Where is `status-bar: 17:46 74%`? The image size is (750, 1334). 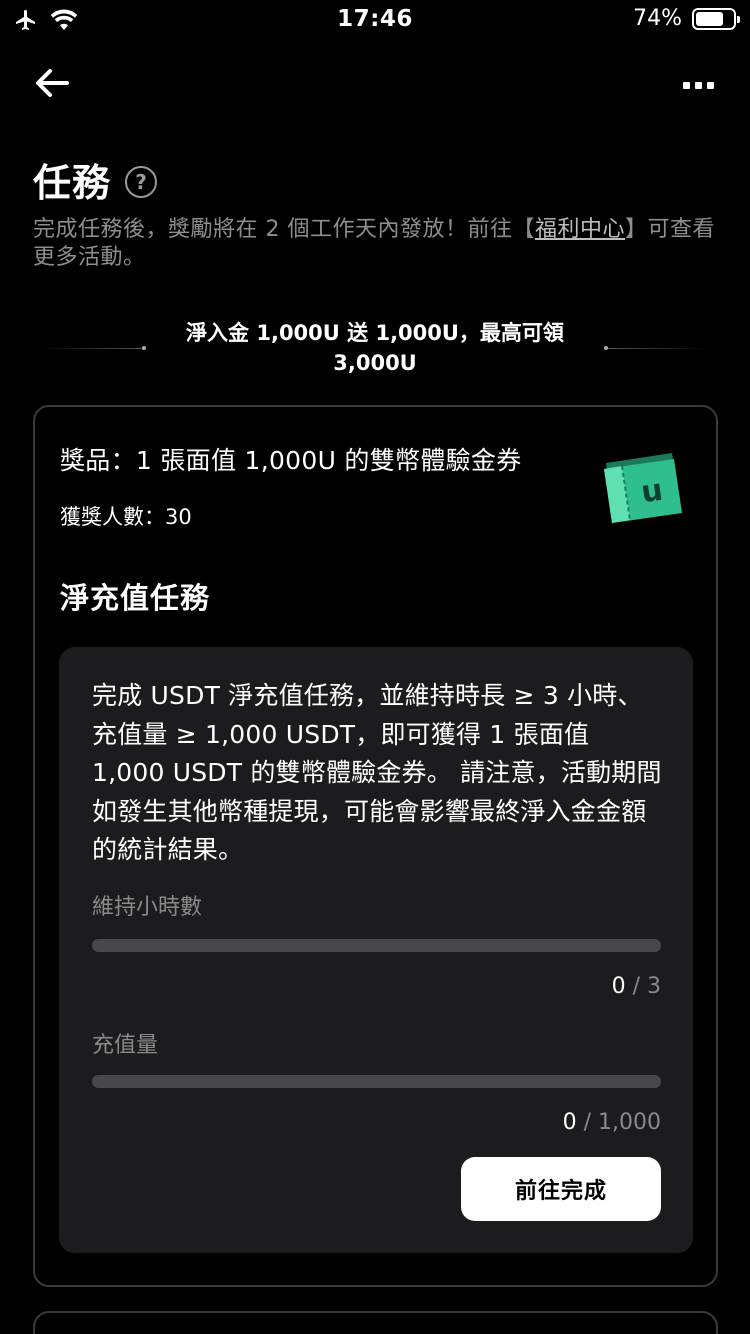
status-bar: 17:46 74% is located at coordinates (375, 20).